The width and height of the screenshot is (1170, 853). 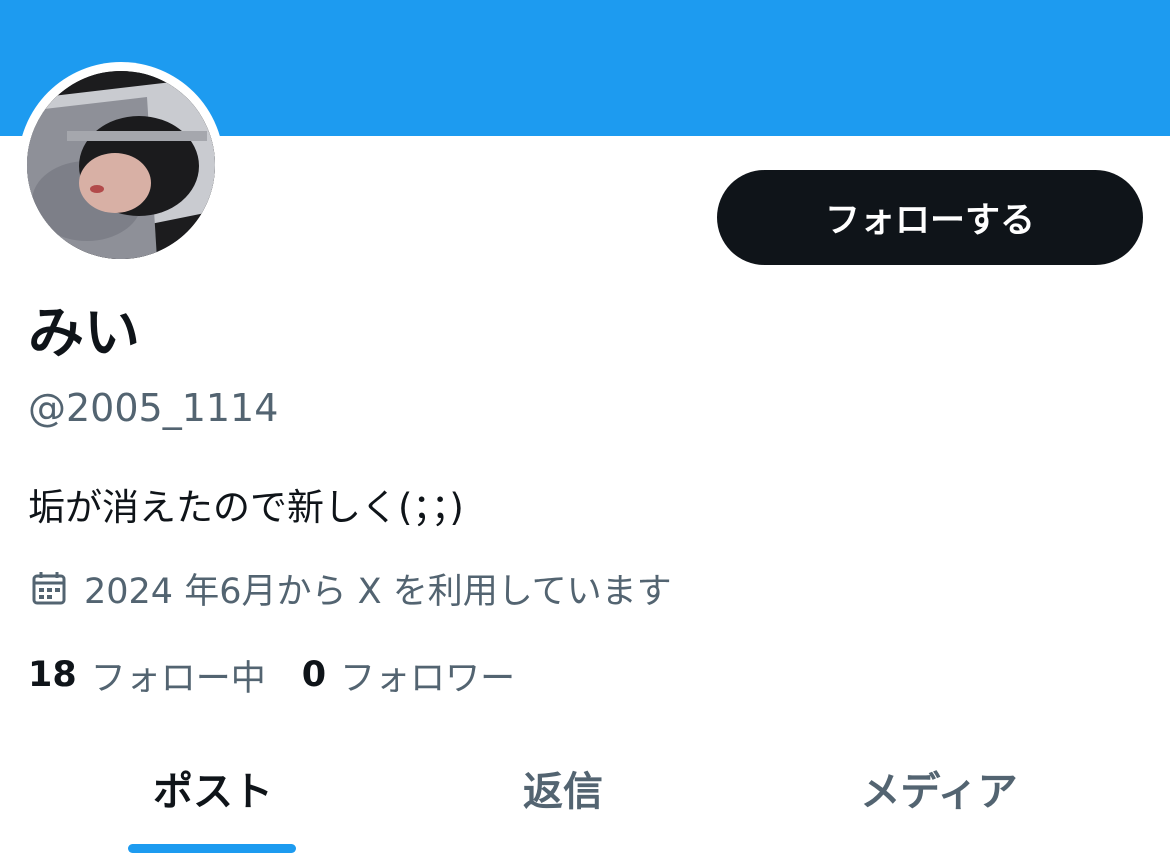 What do you see at coordinates (930, 217) in the screenshot?
I see `follow-button: フォローする` at bounding box center [930, 217].